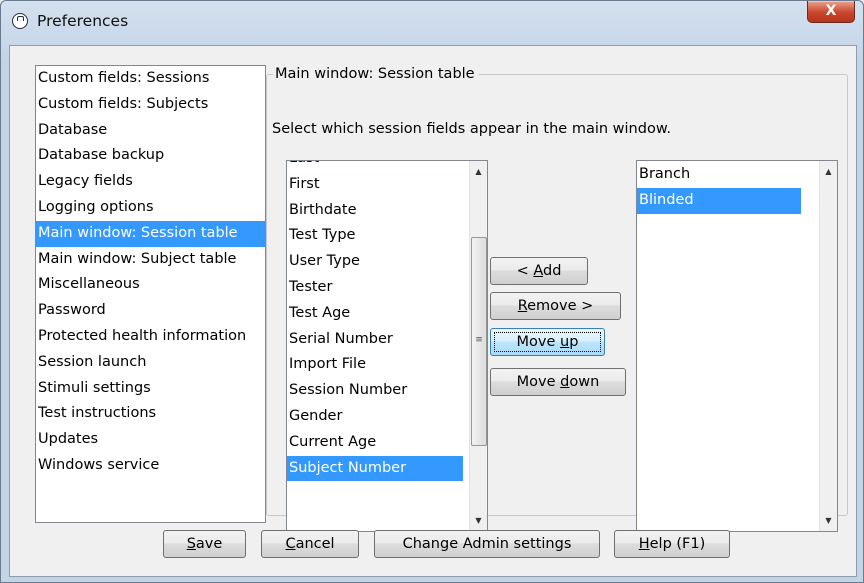  What do you see at coordinates (487, 544) in the screenshot?
I see `change-admin-settings-button: Change Admin settings` at bounding box center [487, 544].